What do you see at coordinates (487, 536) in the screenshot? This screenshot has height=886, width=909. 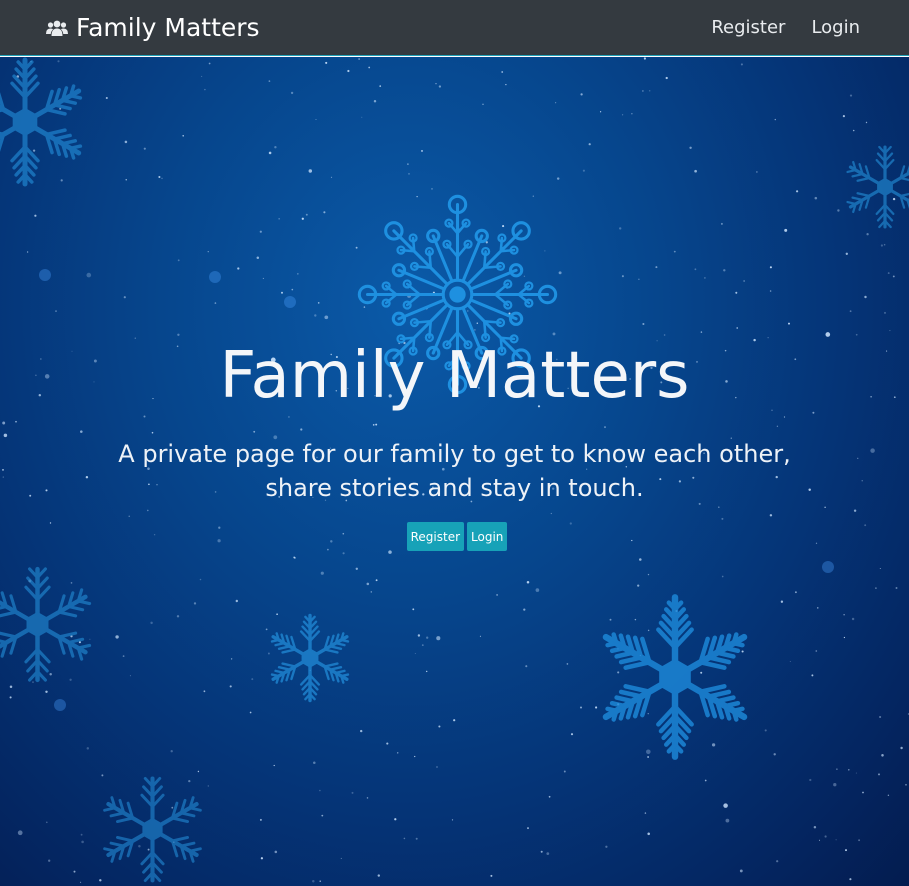 I see `login-button: Login` at bounding box center [487, 536].